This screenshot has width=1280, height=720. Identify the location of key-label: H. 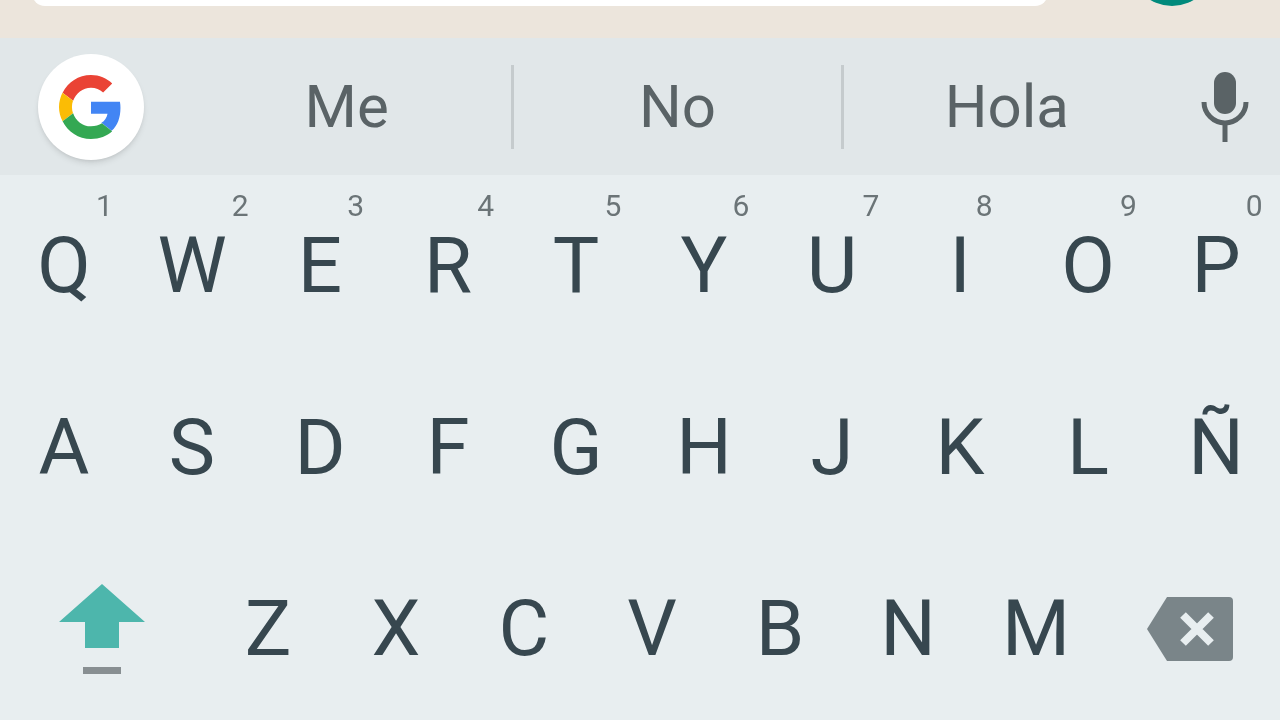
(704, 447).